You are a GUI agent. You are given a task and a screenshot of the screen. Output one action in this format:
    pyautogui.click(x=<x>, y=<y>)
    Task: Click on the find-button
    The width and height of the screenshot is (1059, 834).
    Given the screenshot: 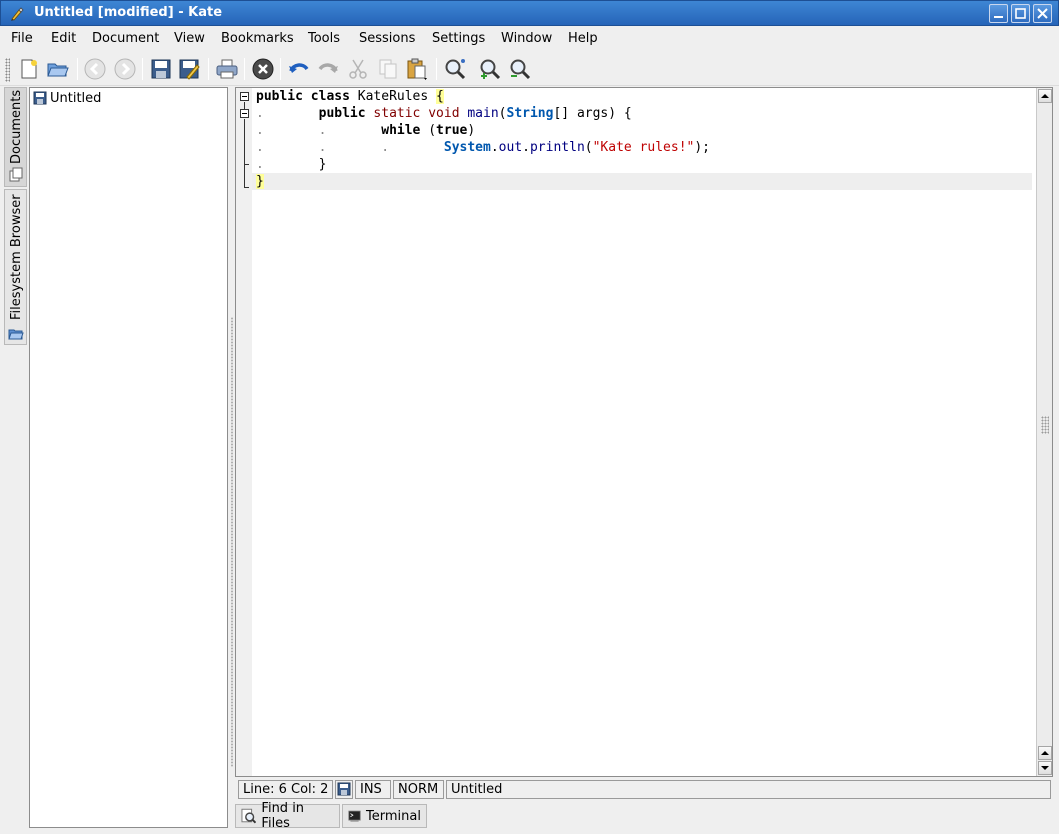 What is the action you would take?
    pyautogui.click(x=455, y=69)
    